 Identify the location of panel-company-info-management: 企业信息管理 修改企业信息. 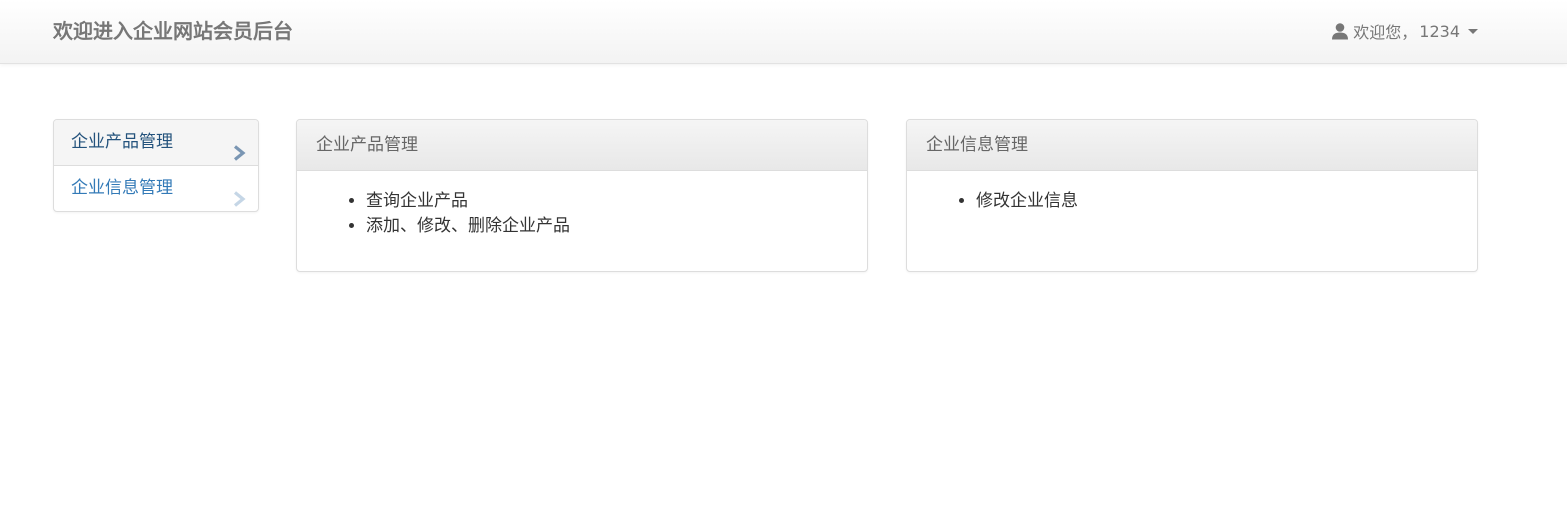
(1192, 195).